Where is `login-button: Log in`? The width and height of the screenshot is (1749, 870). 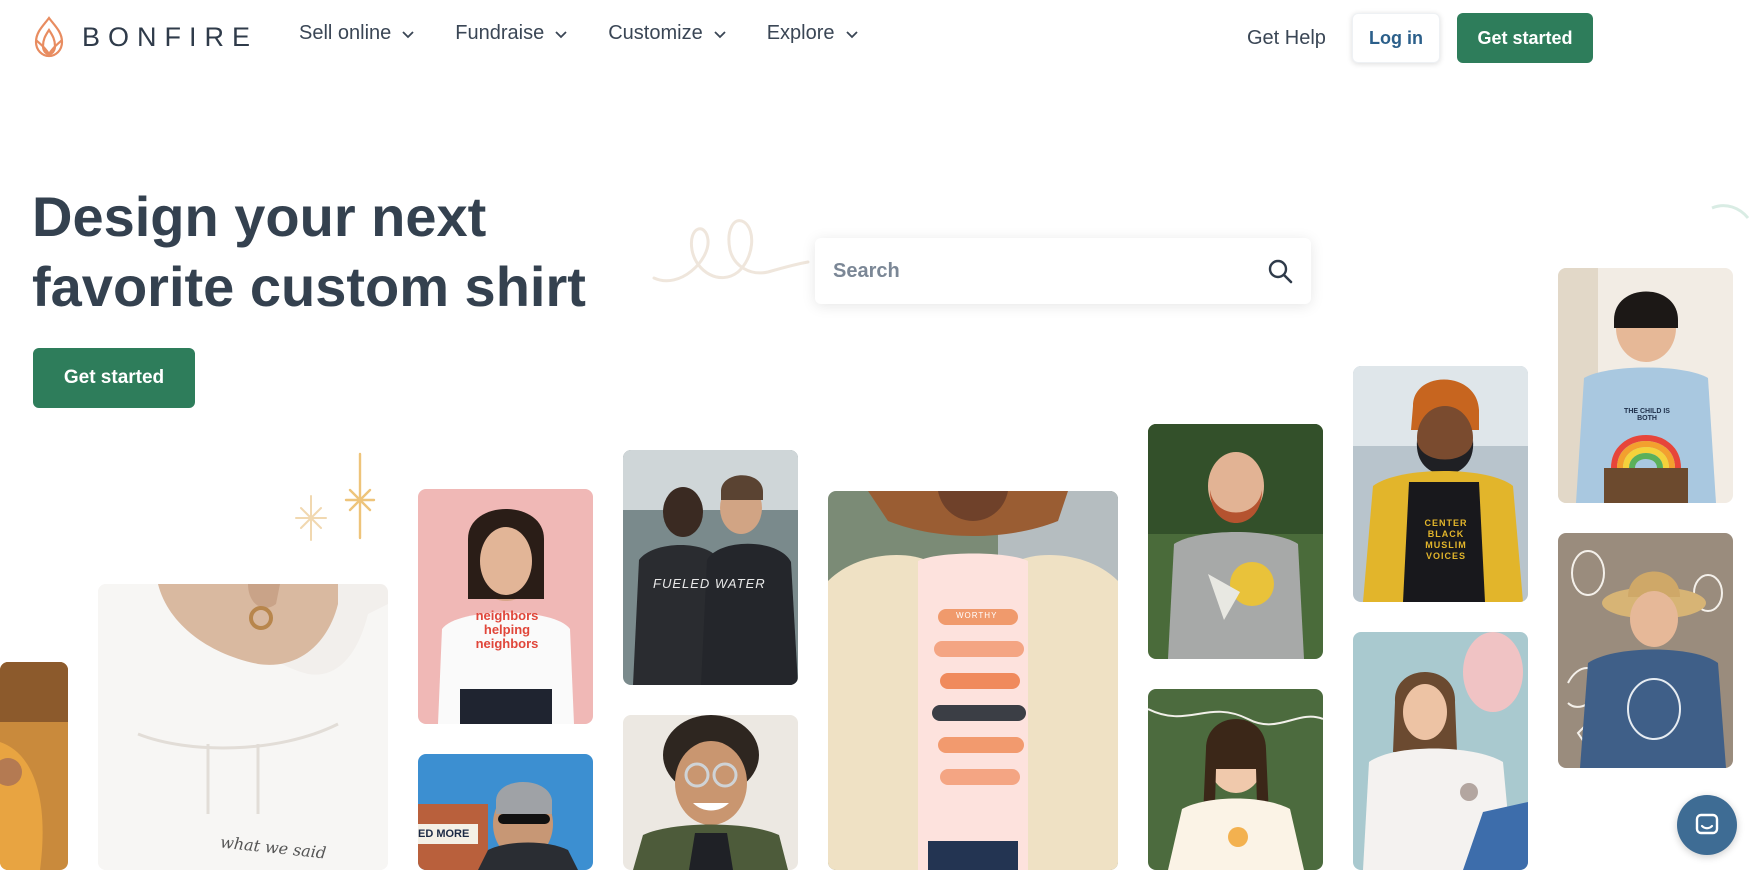
login-button: Log in is located at coordinates (1396, 38).